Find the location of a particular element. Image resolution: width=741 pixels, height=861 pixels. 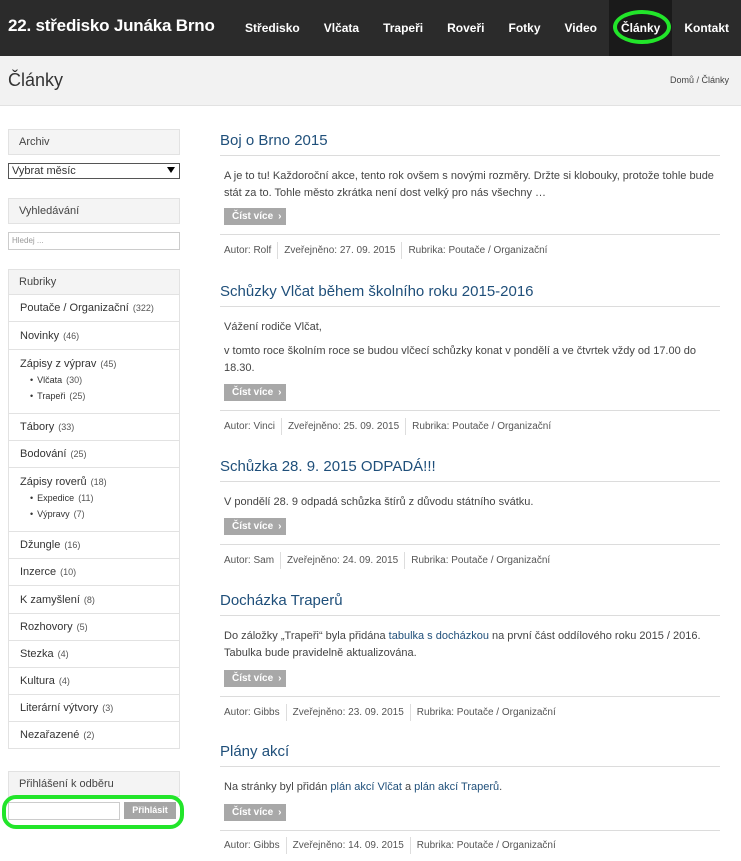

category-item: Stezka (4) is located at coordinates (94, 654).